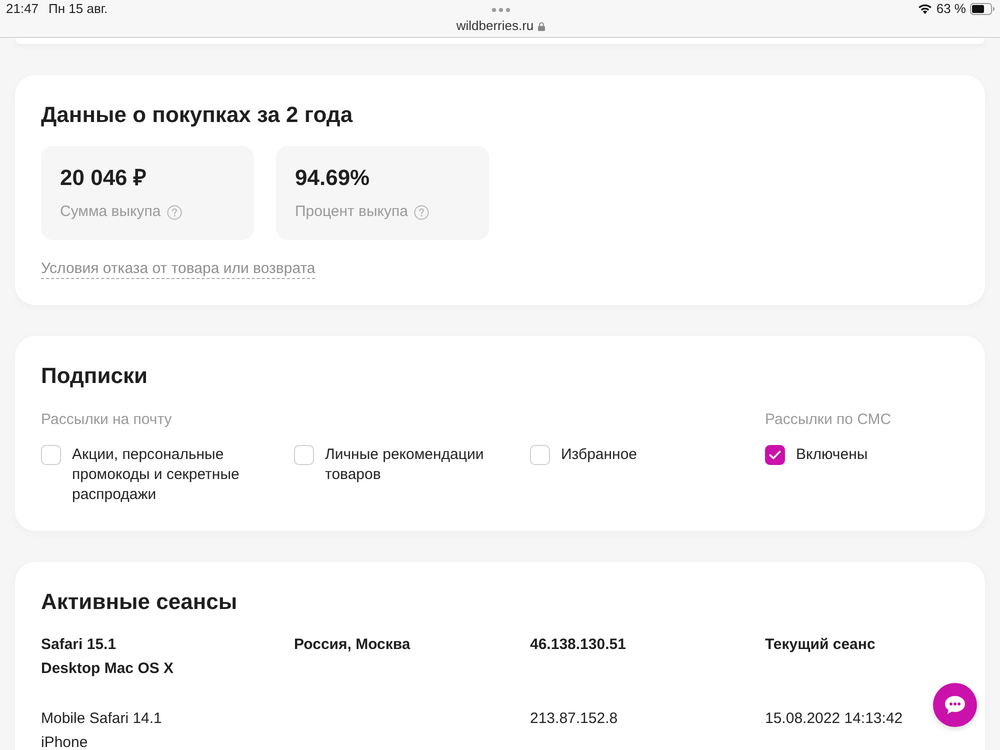  What do you see at coordinates (834, 718) in the screenshot?
I see `session-status: 15.08.2022 14:13:42` at bounding box center [834, 718].